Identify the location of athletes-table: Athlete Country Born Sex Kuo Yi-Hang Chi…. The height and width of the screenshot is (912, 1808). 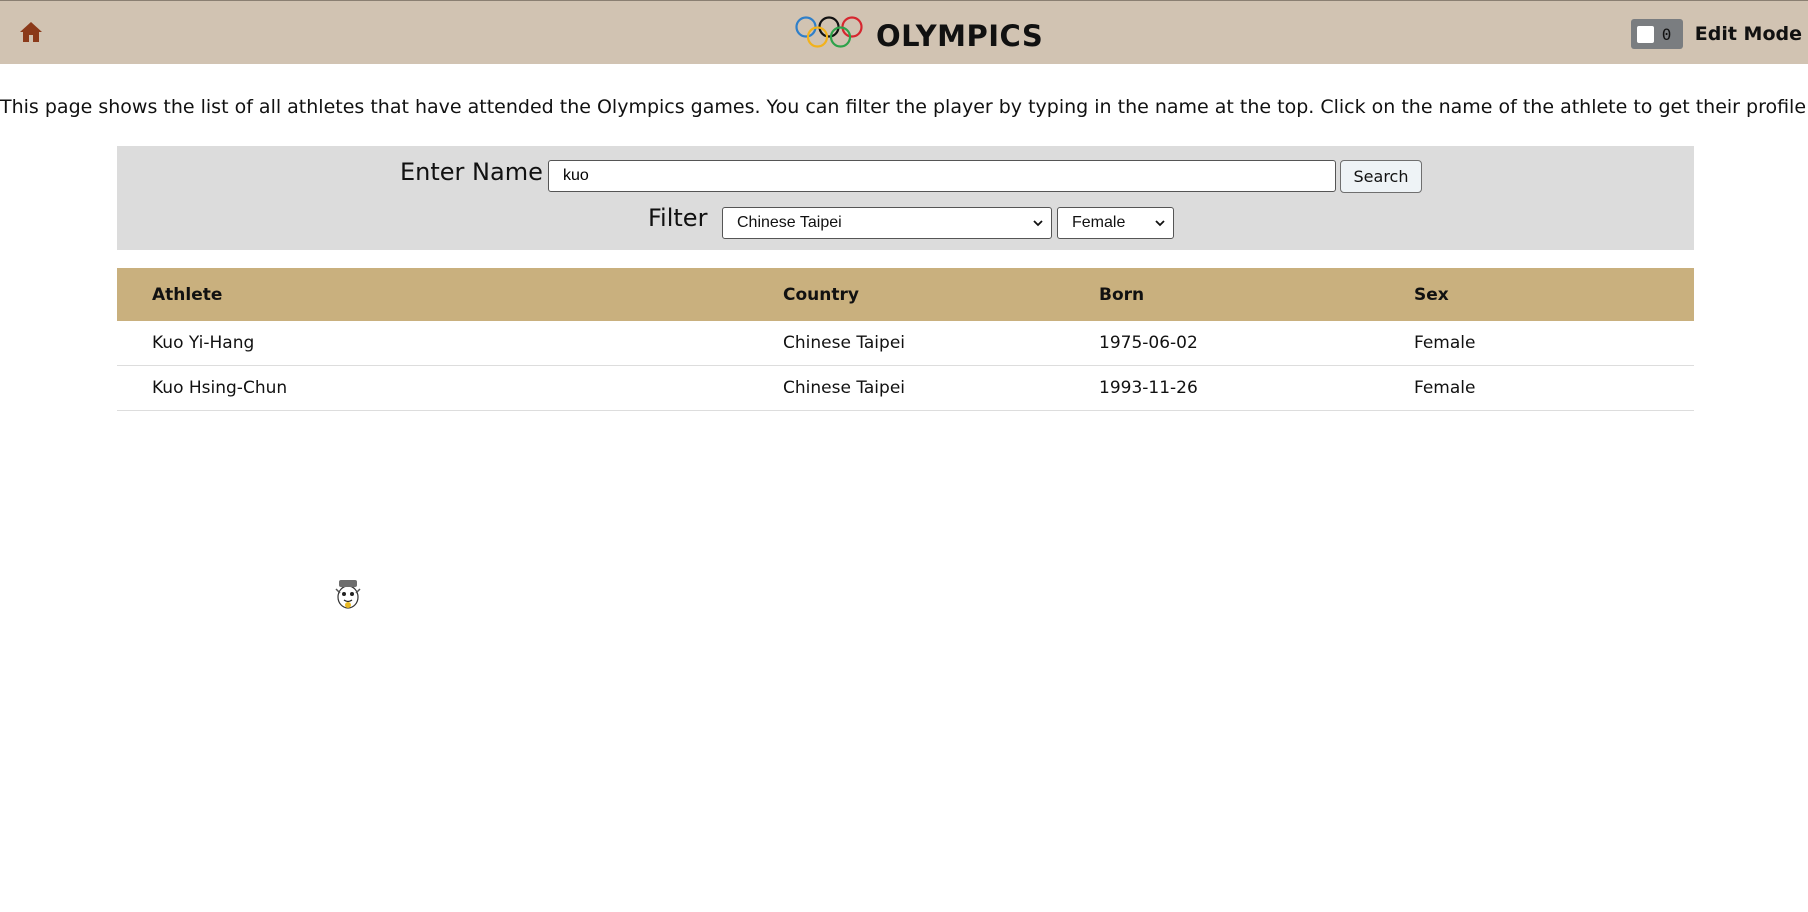
(905, 339).